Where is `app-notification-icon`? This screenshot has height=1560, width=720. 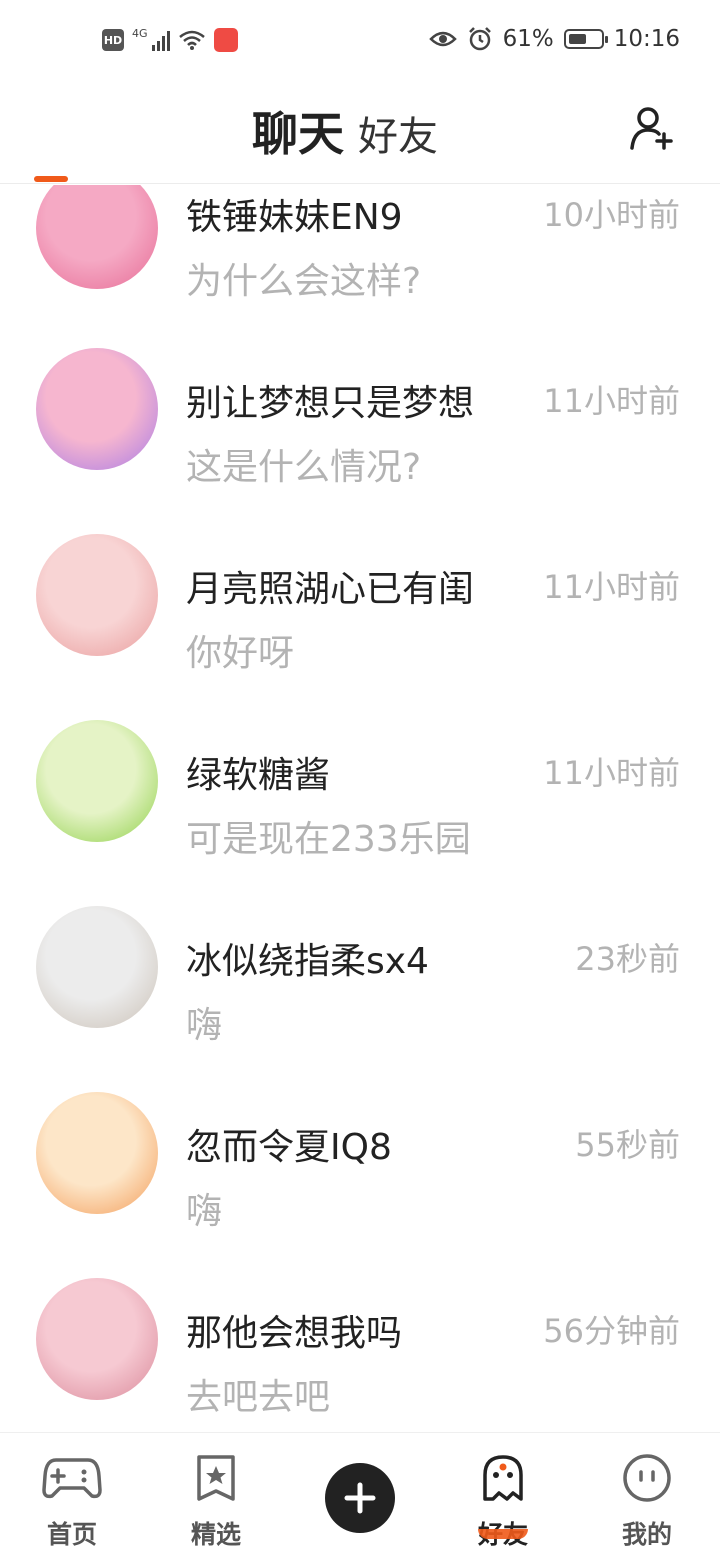
app-notification-icon is located at coordinates (225, 40).